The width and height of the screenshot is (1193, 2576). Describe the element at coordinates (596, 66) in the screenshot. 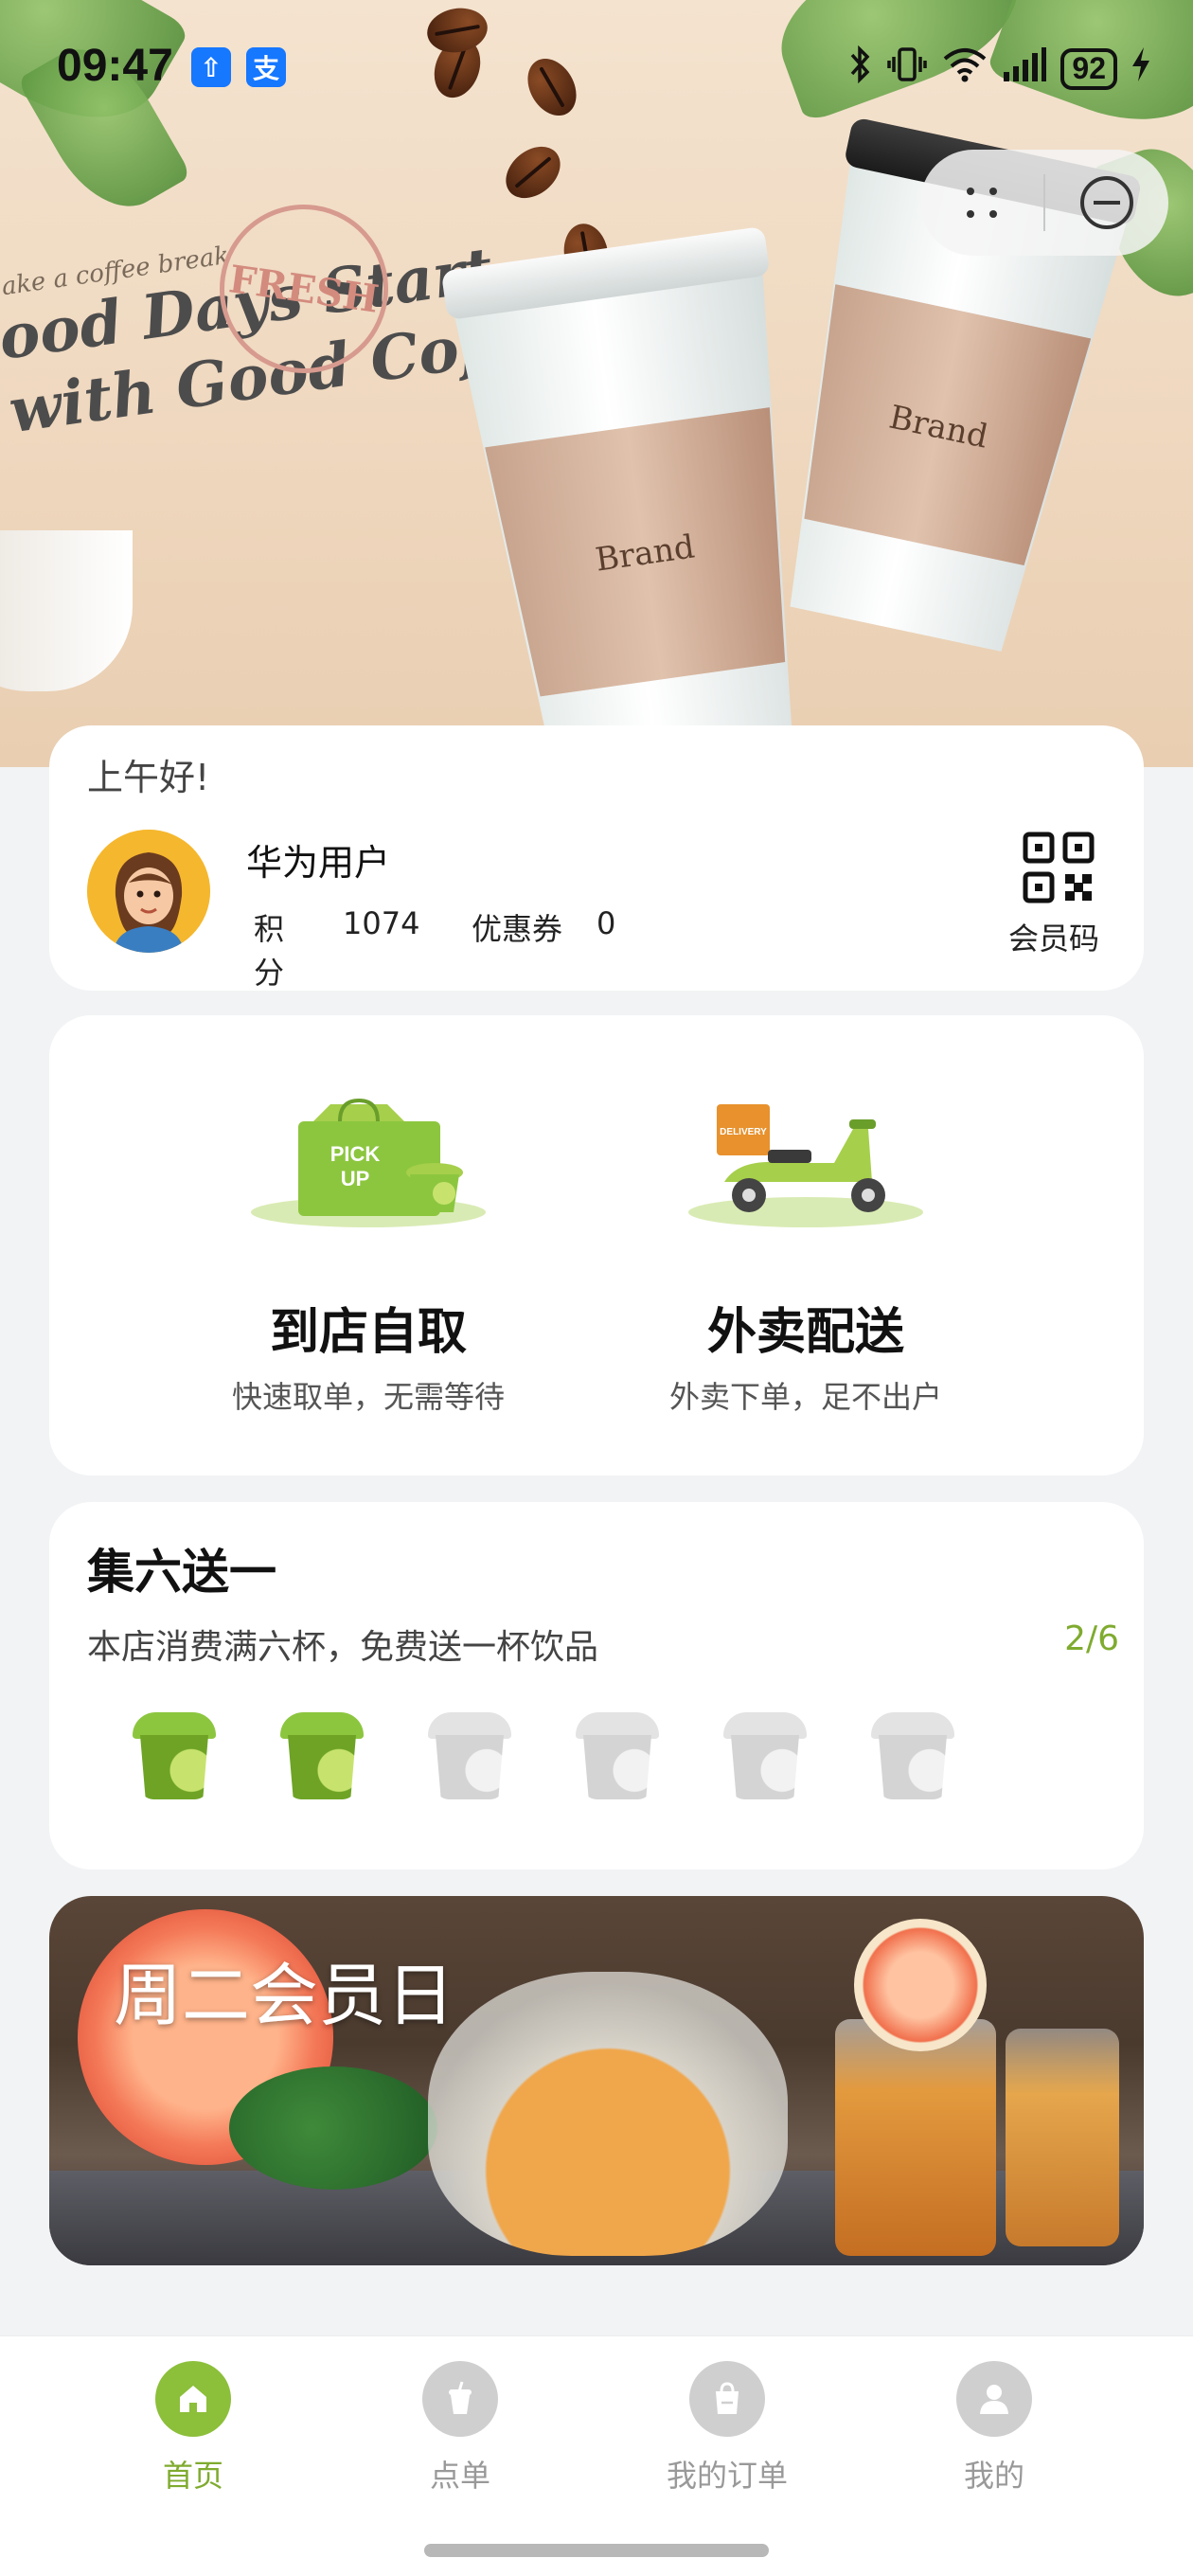

I see `status-bar: 09:47 ⇧ 支 92` at that location.